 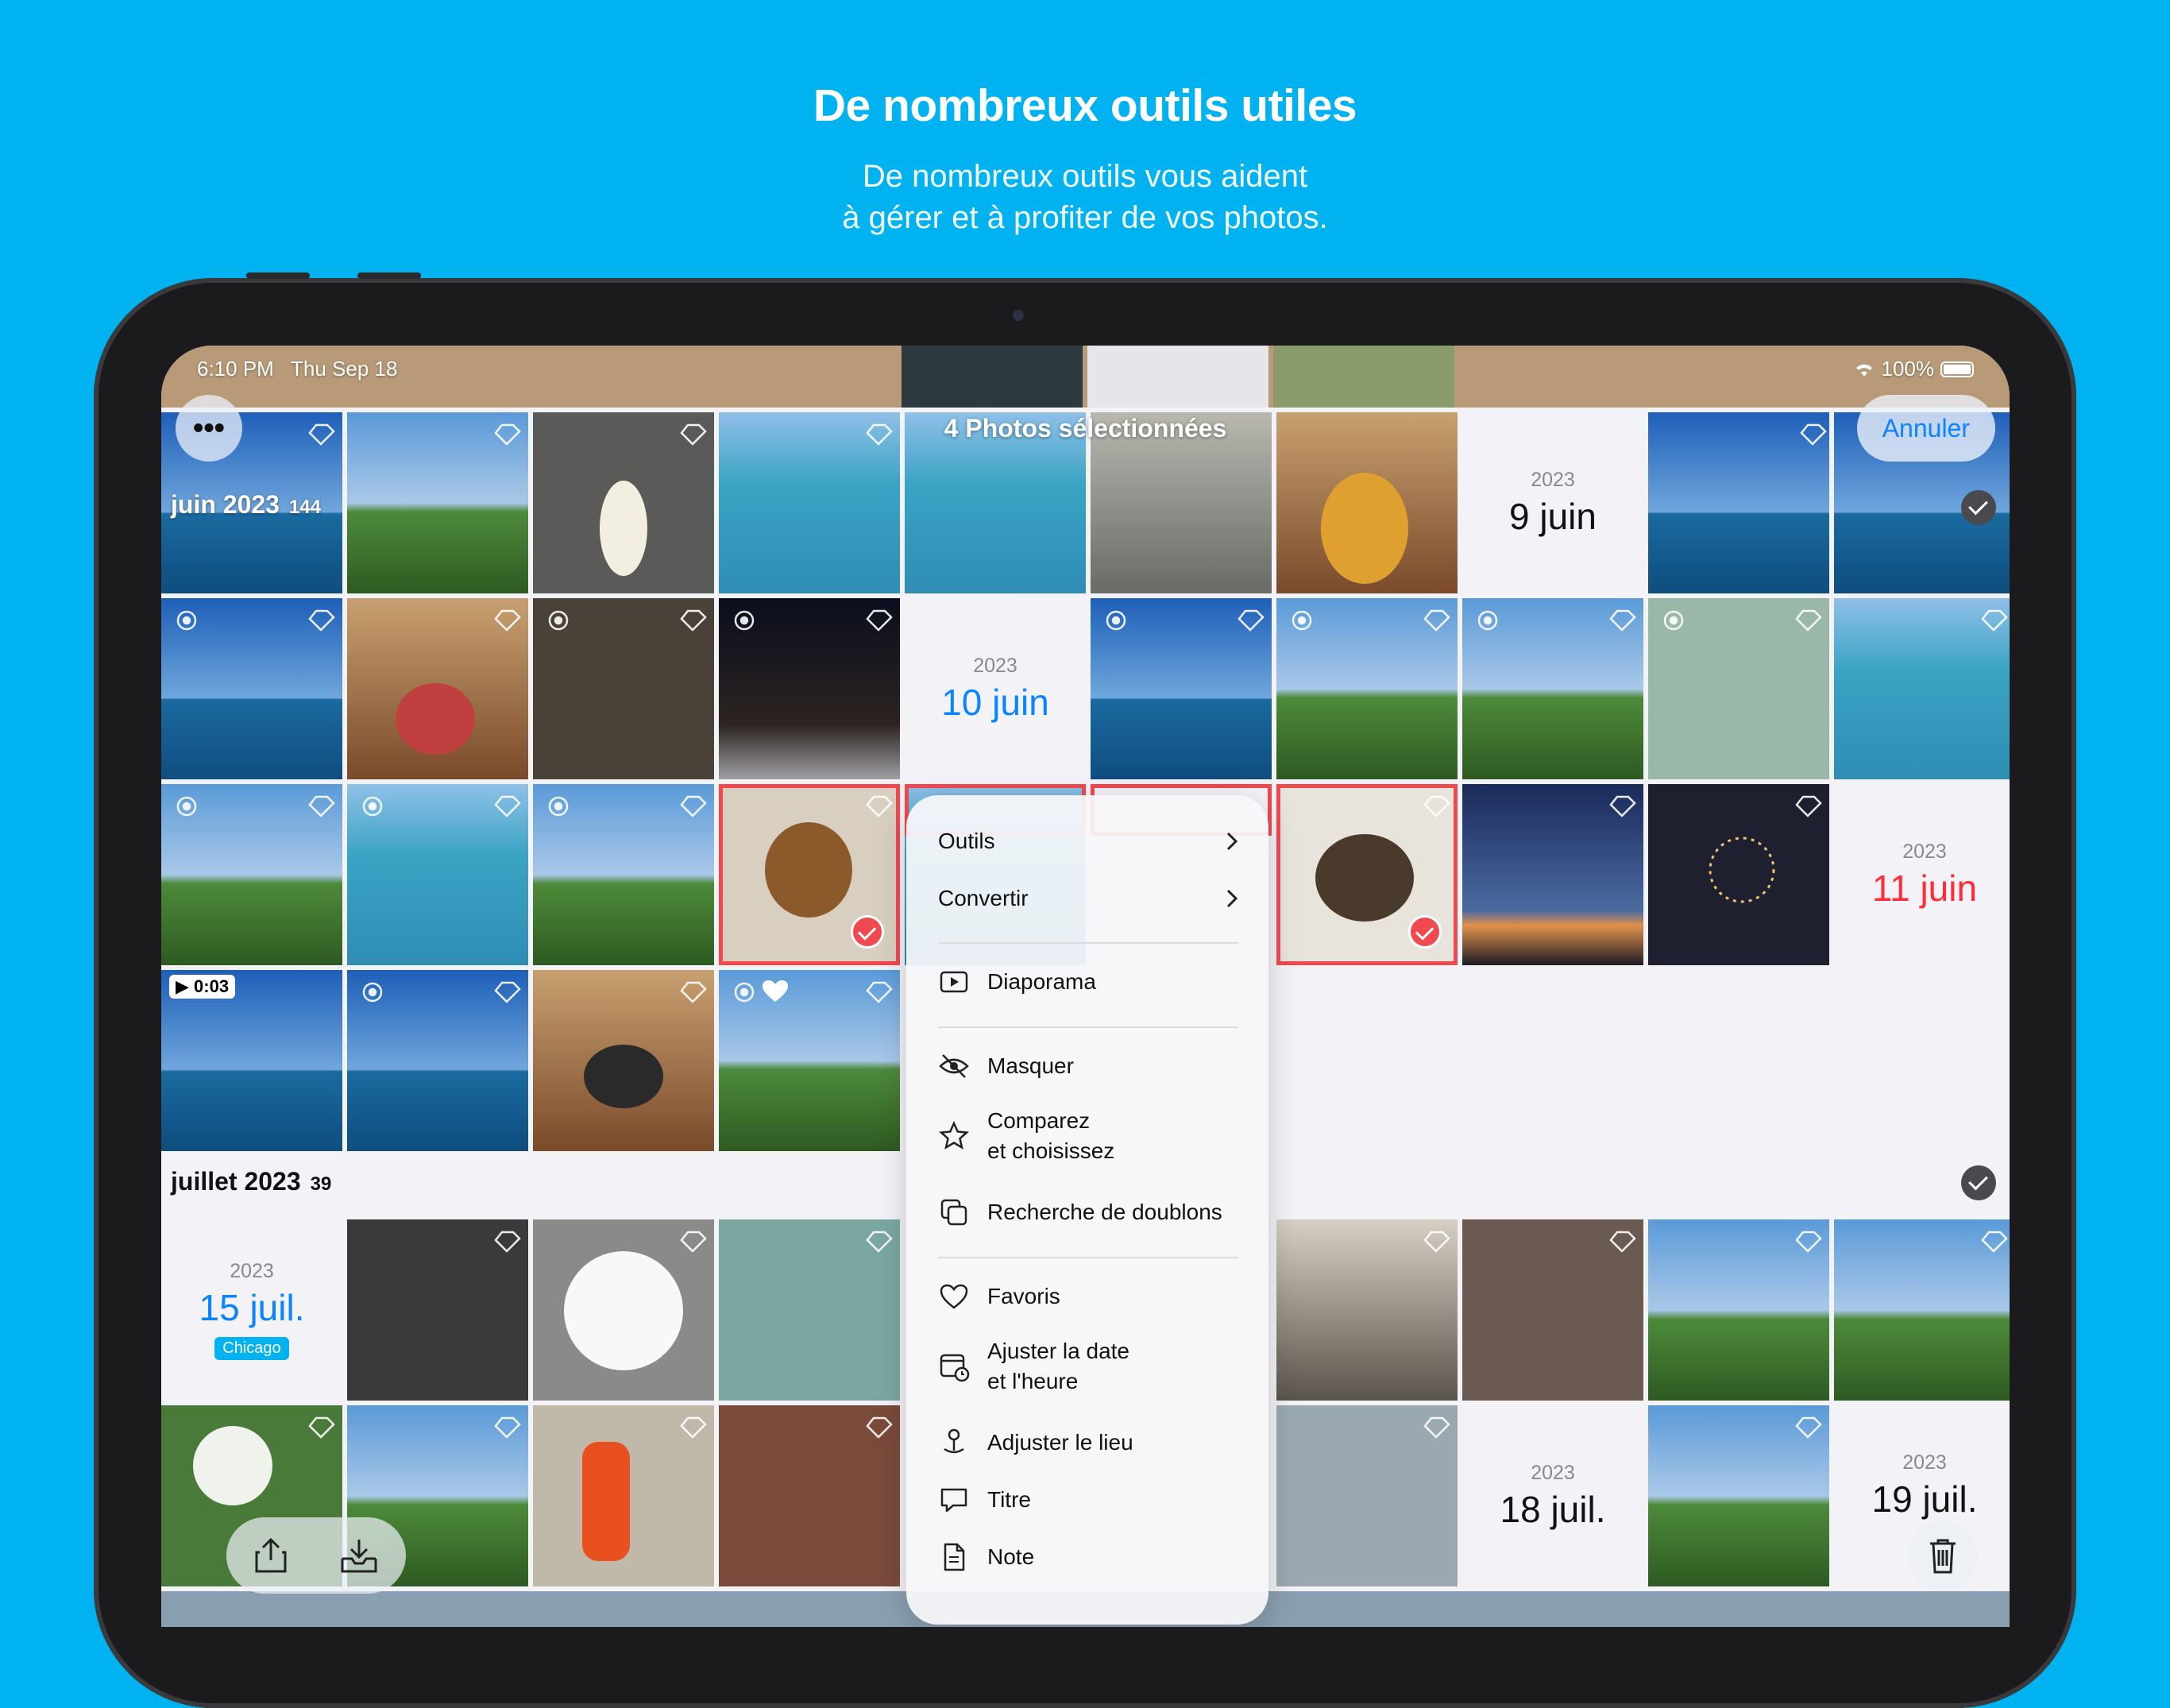 What do you see at coordinates (954, 1296) in the screenshot?
I see `heart-outline-icon` at bounding box center [954, 1296].